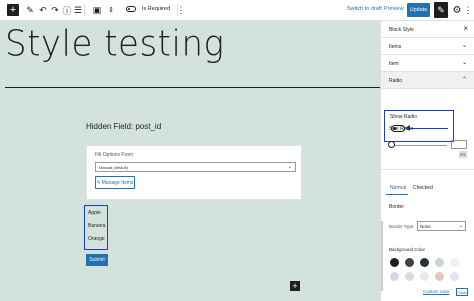  Describe the element at coordinates (364, 9) in the screenshot. I see `switch-to-draft-link: Switch to draft` at that location.